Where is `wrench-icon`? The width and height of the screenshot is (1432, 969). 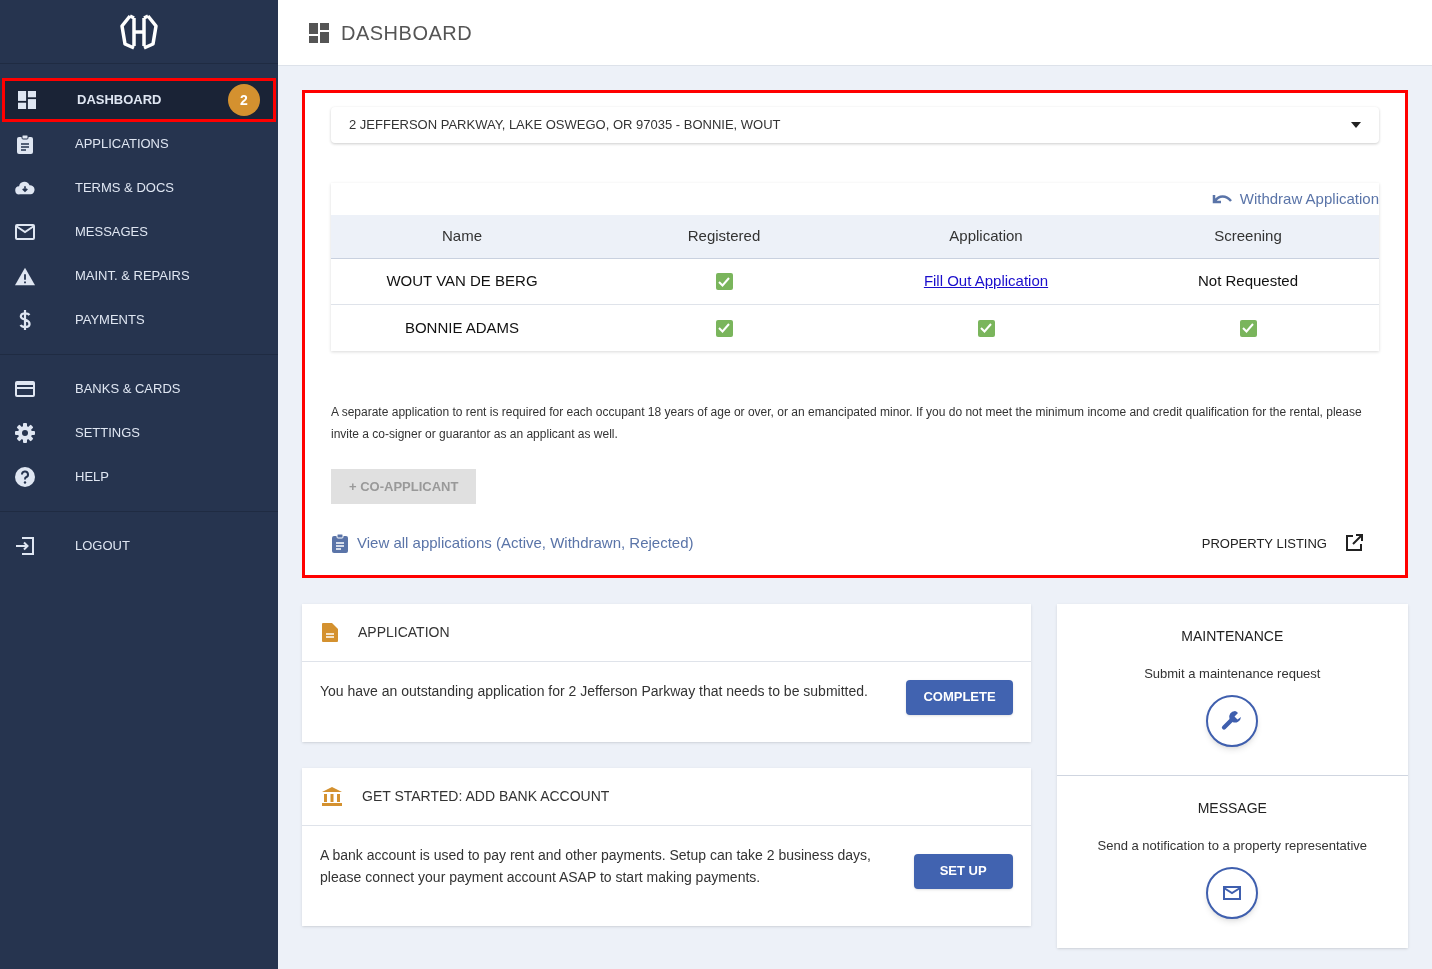
wrench-icon is located at coordinates (1232, 721).